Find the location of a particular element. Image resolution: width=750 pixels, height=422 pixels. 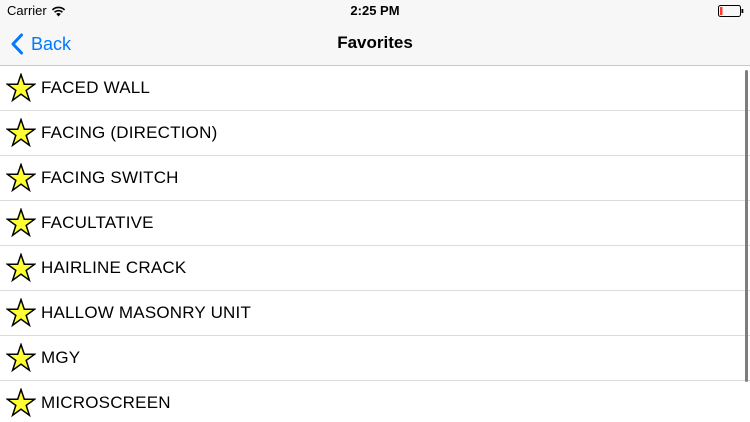

list-item-label: FACED WALL is located at coordinates (96, 87).